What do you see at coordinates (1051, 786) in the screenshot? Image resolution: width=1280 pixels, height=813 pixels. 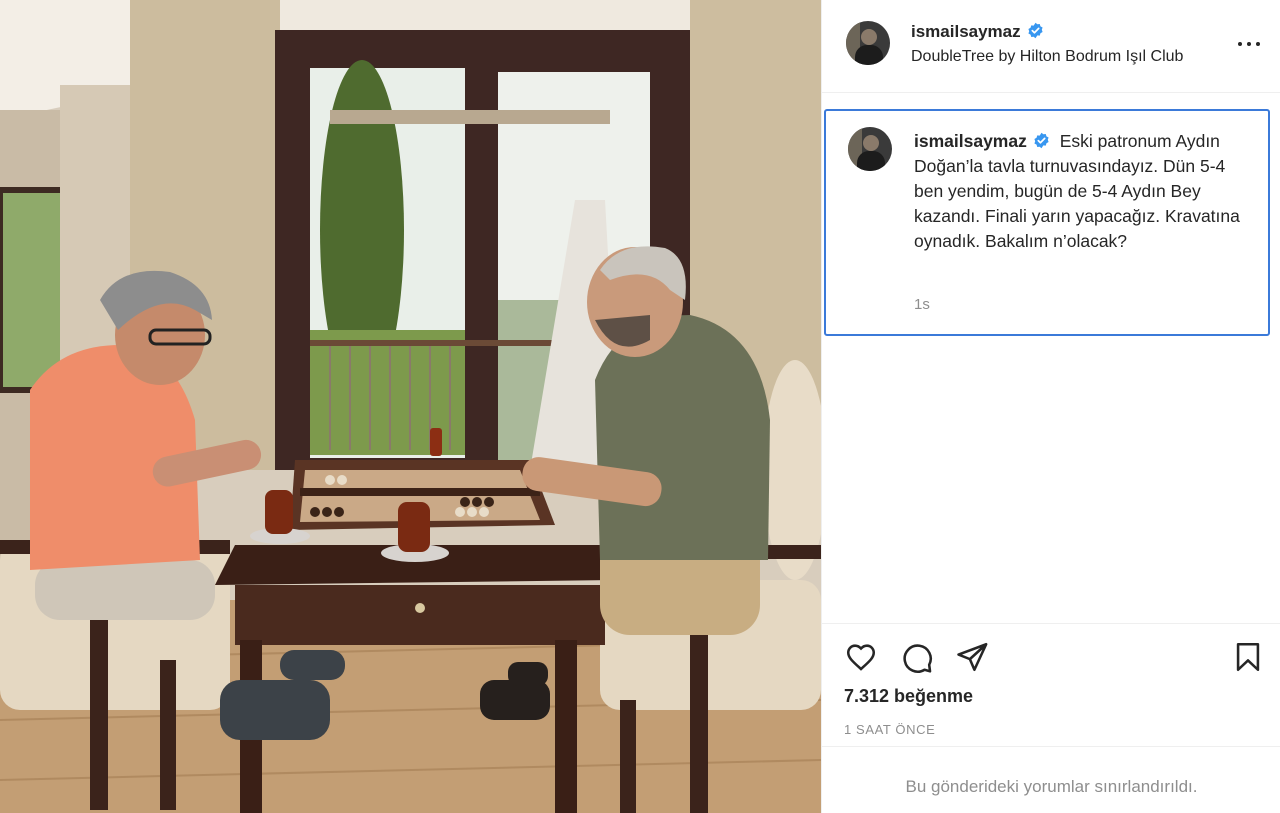 I see `comments-restricted-notice: Bu gönderideki yorumlar sınırlandırıldı.` at bounding box center [1051, 786].